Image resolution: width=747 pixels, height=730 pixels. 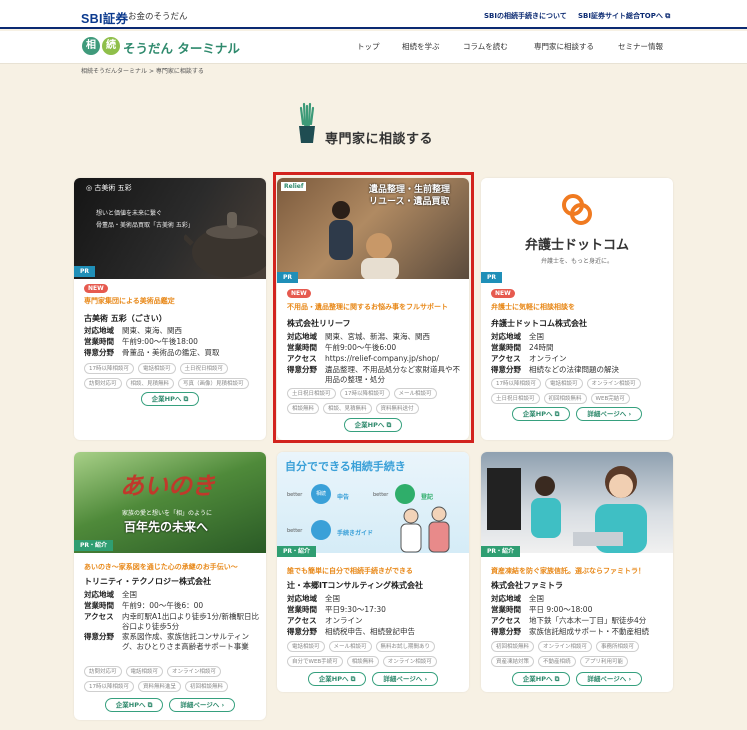 I want to click on thumb-circle-green, so click(x=405, y=494).